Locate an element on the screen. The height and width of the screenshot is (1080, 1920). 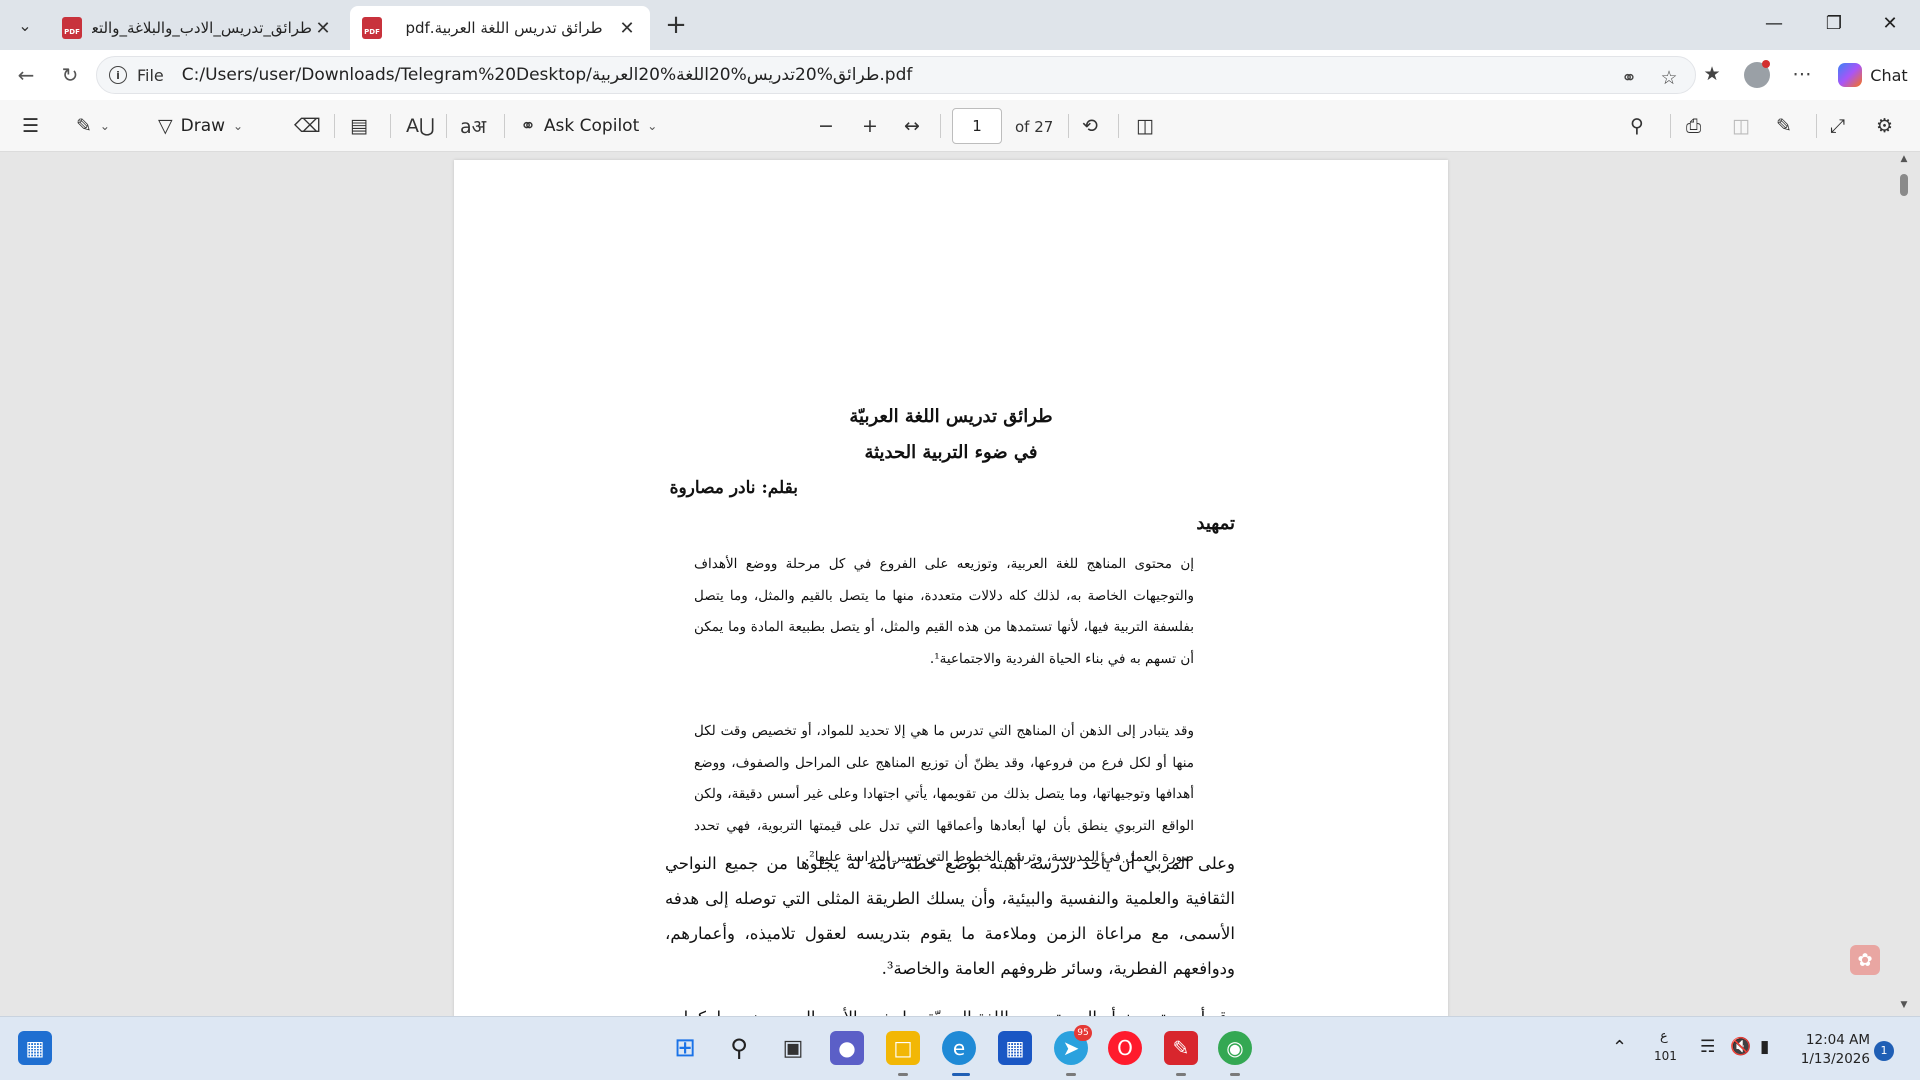
pen-icon: ▽ is located at coordinates (165, 126).